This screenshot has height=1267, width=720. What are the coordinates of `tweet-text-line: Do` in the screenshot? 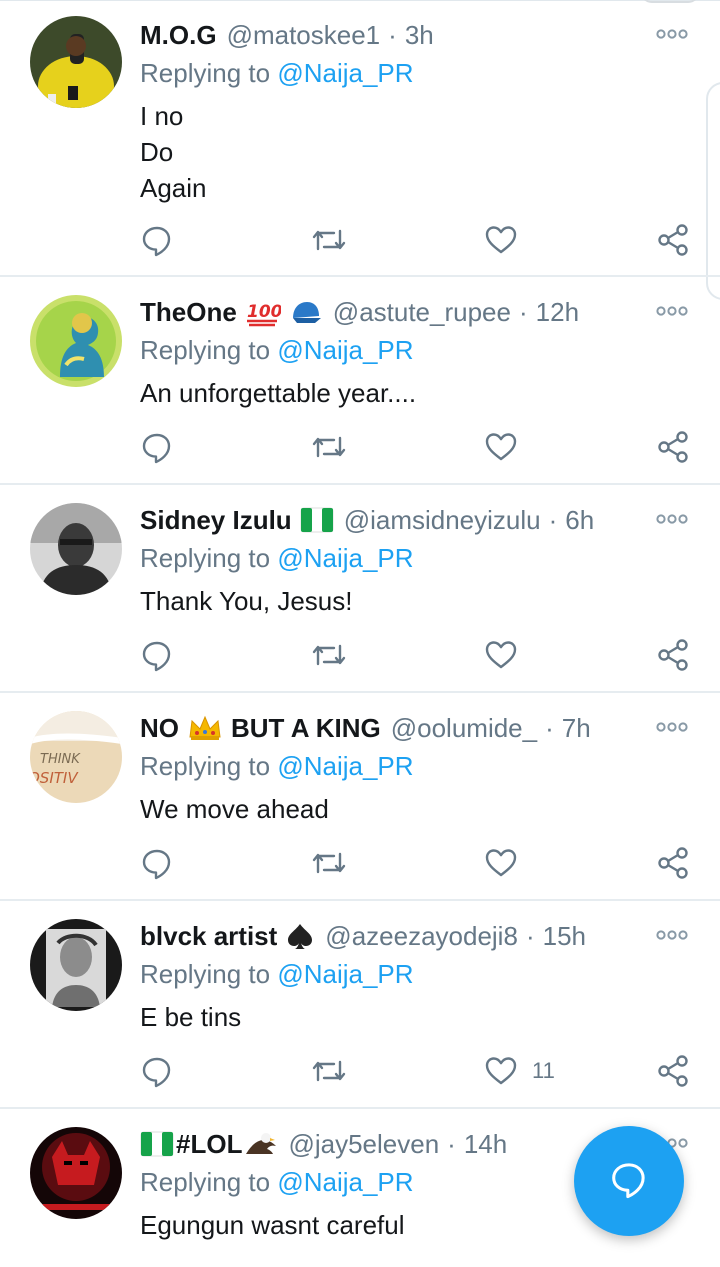 It's located at (157, 152).